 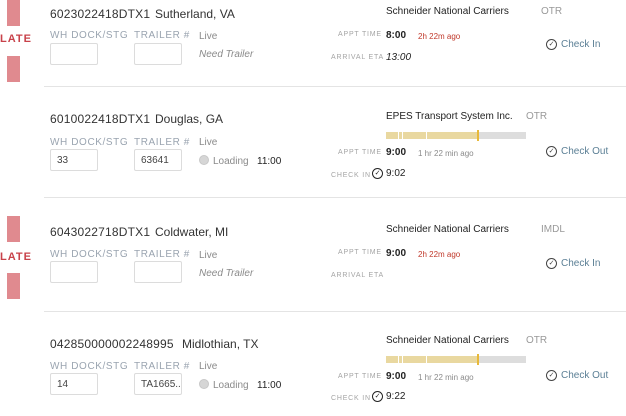 I want to click on location: Coldwater, MI, so click(x=192, y=232).